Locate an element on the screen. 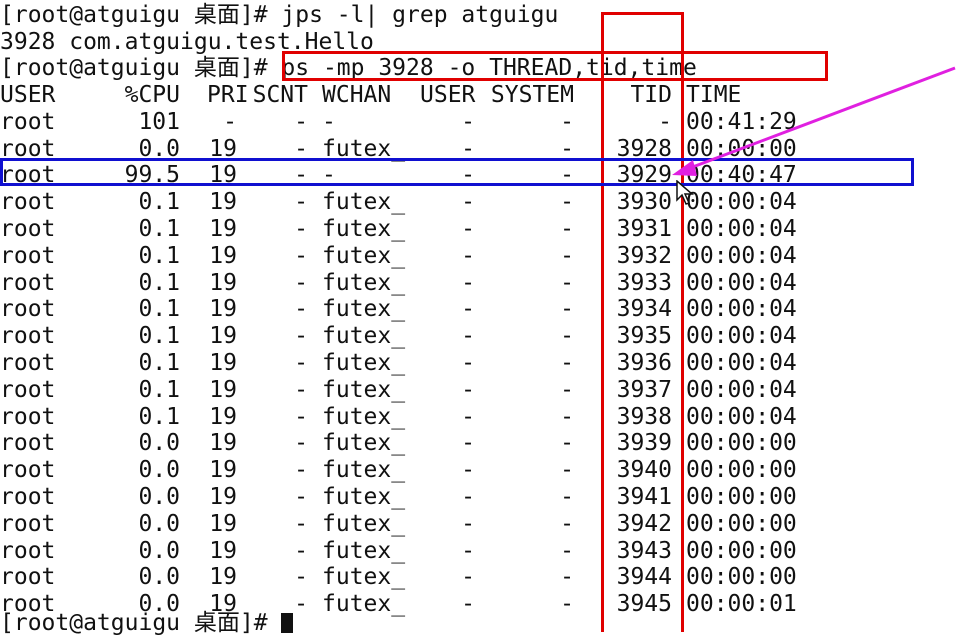 The width and height of the screenshot is (978, 637). column-header: SCNT is located at coordinates (280, 95).